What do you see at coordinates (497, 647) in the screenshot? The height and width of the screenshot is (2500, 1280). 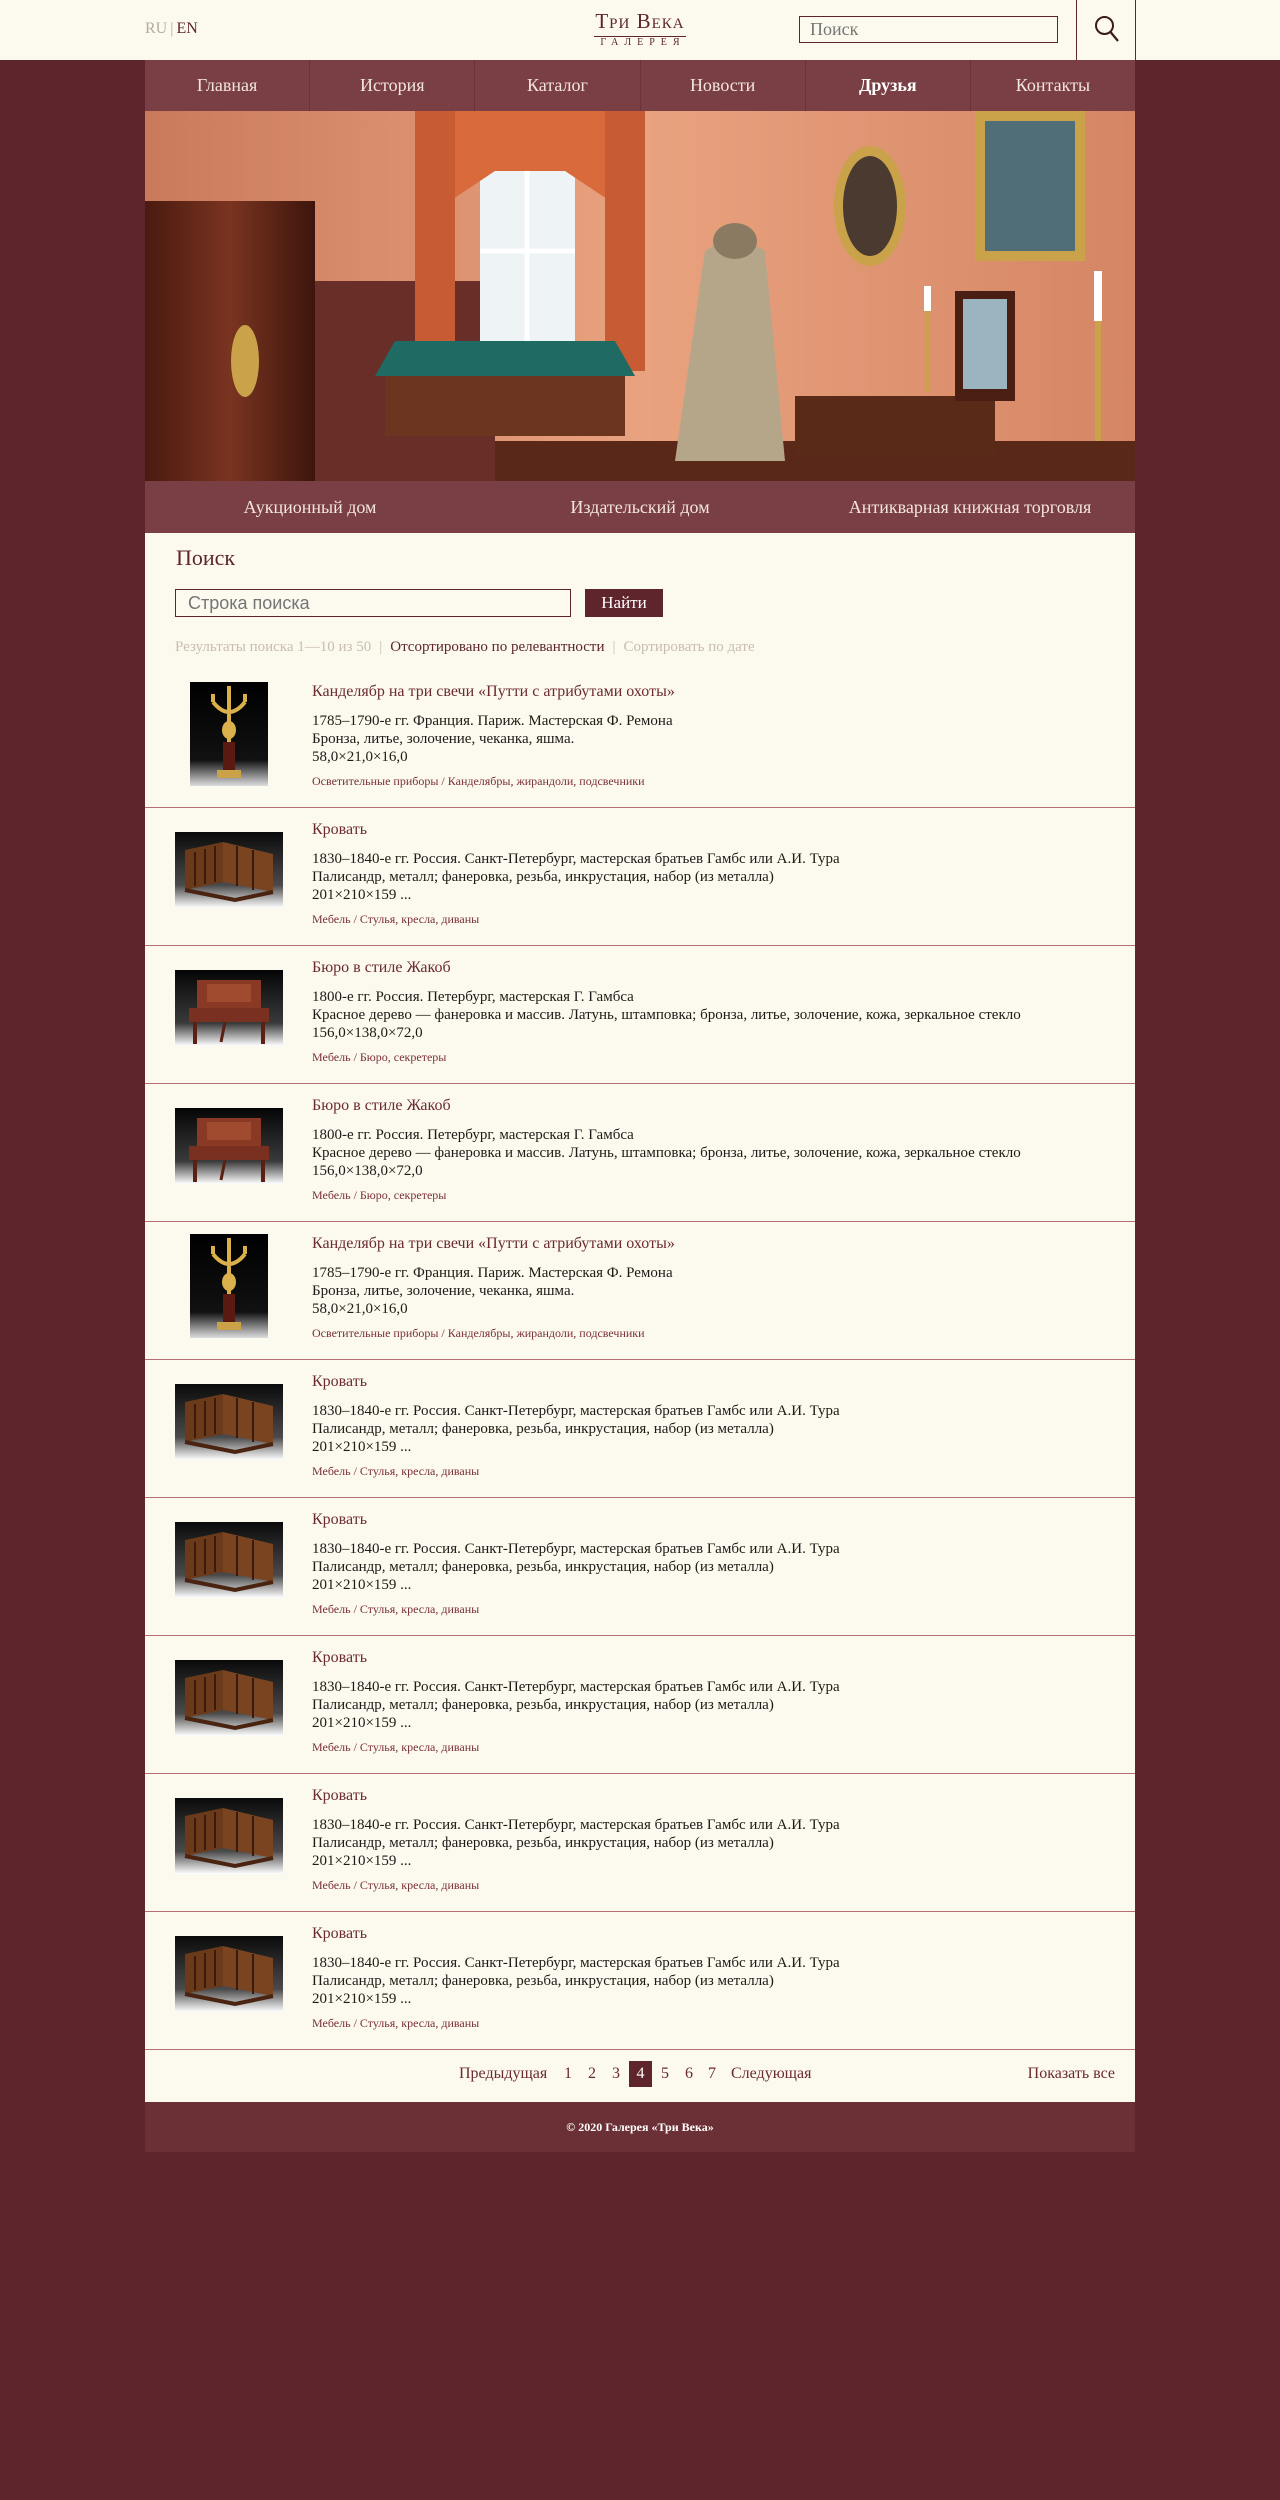 I see `sort-relevance: Отсортировано по релевантности` at bounding box center [497, 647].